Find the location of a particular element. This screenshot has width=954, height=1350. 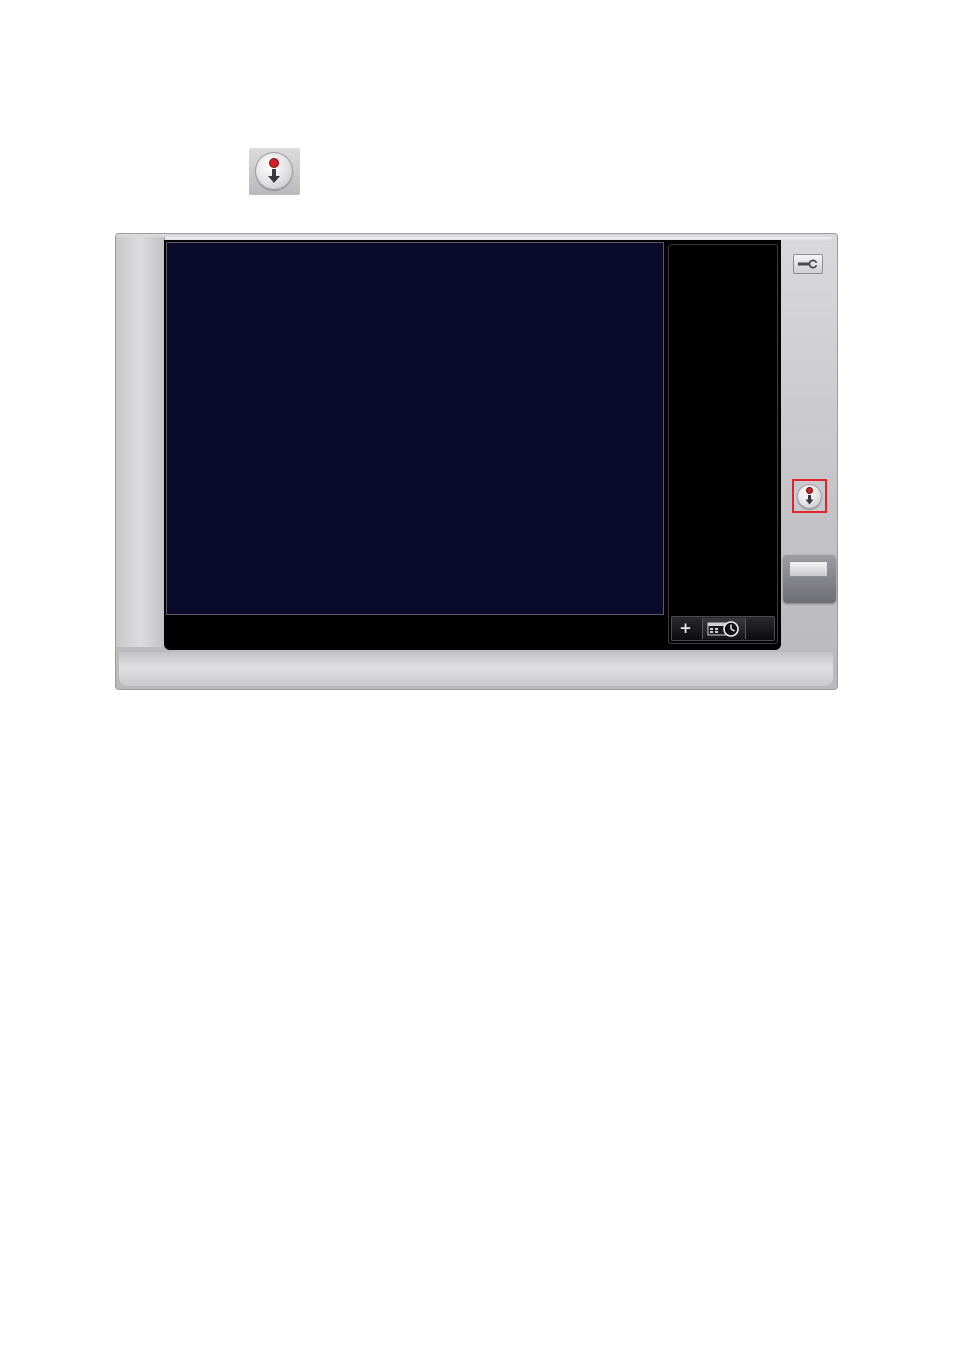

video-display-area is located at coordinates (415, 428).